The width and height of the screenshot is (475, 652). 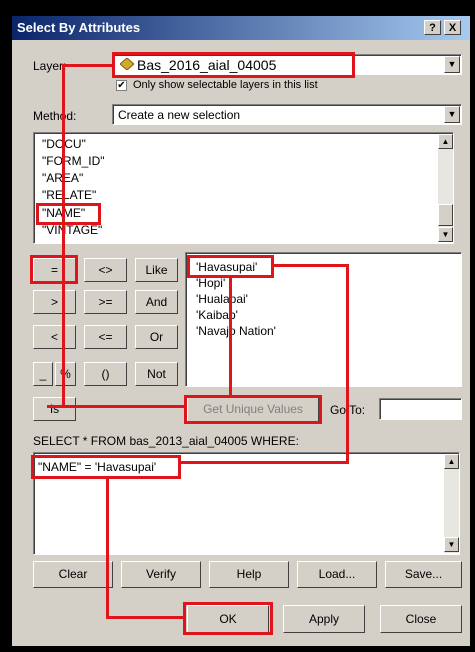 What do you see at coordinates (217, 315) in the screenshot?
I see `value-item: 'Kaibab'` at bounding box center [217, 315].